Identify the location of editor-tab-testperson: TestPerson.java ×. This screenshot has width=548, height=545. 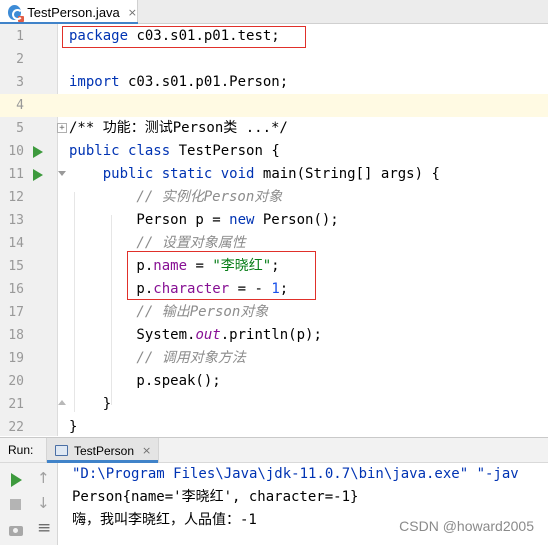
(69, 12).